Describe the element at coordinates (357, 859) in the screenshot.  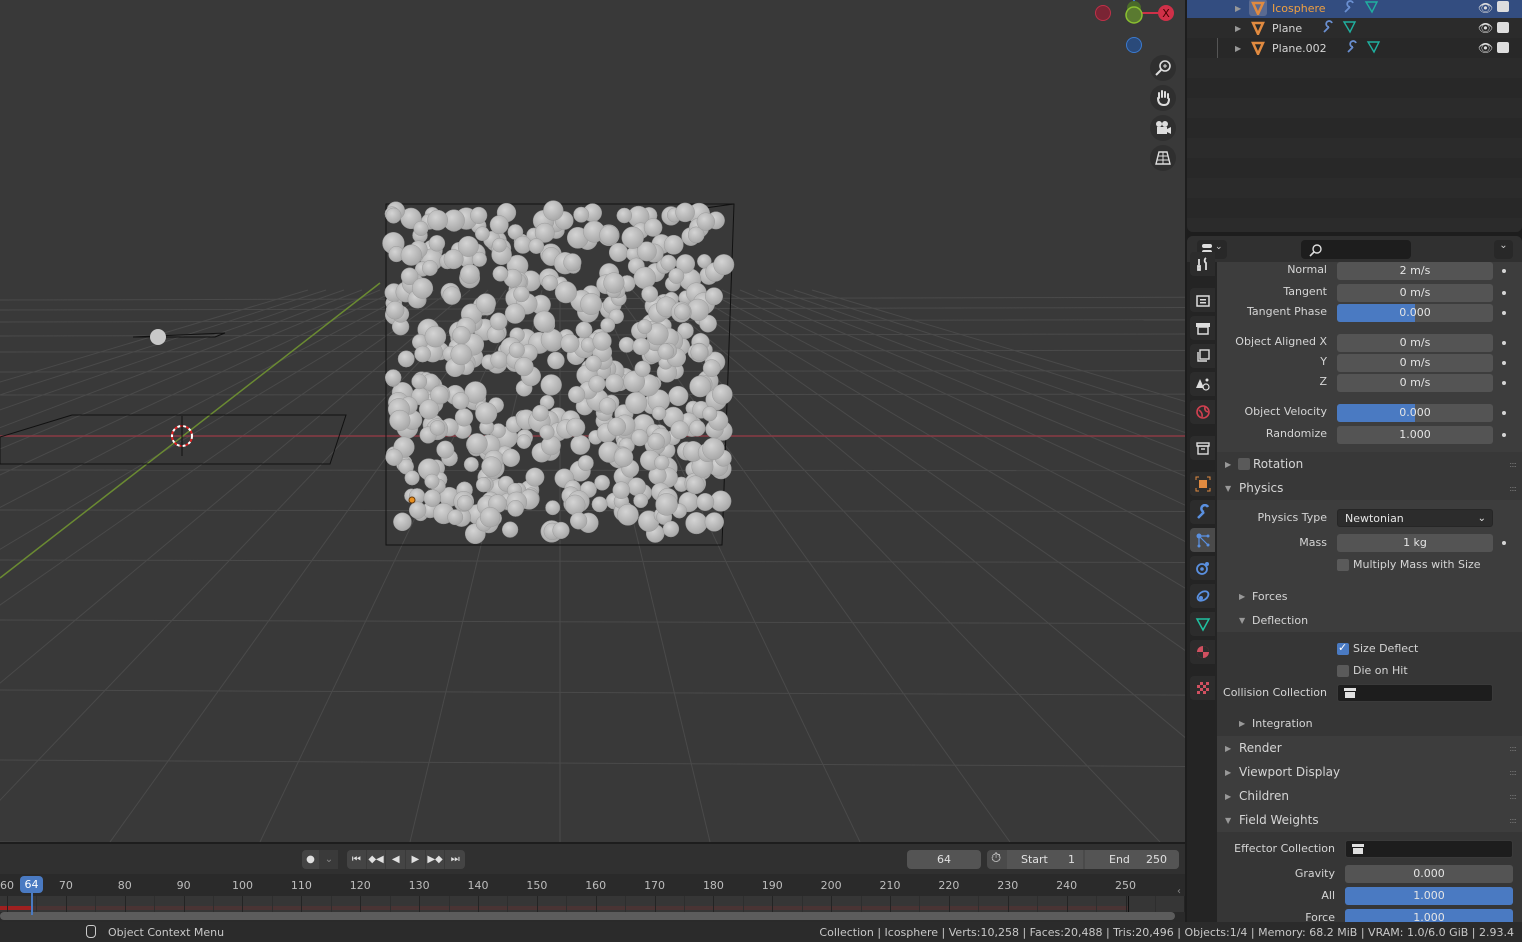
I see `jump-start-button: ⏮` at that location.